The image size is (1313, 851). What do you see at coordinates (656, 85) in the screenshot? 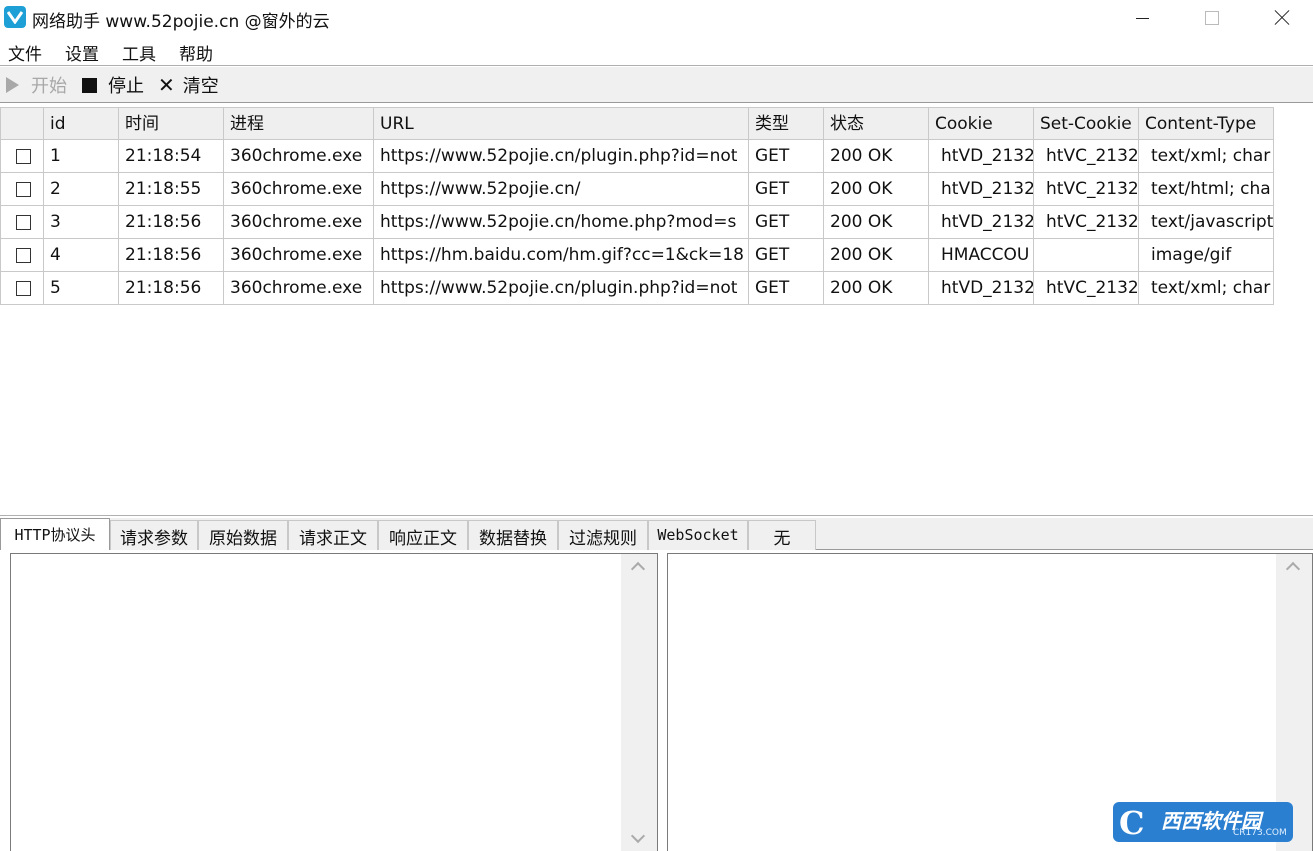
I see `toolbar: 开始 停止 ✕ 清空` at bounding box center [656, 85].